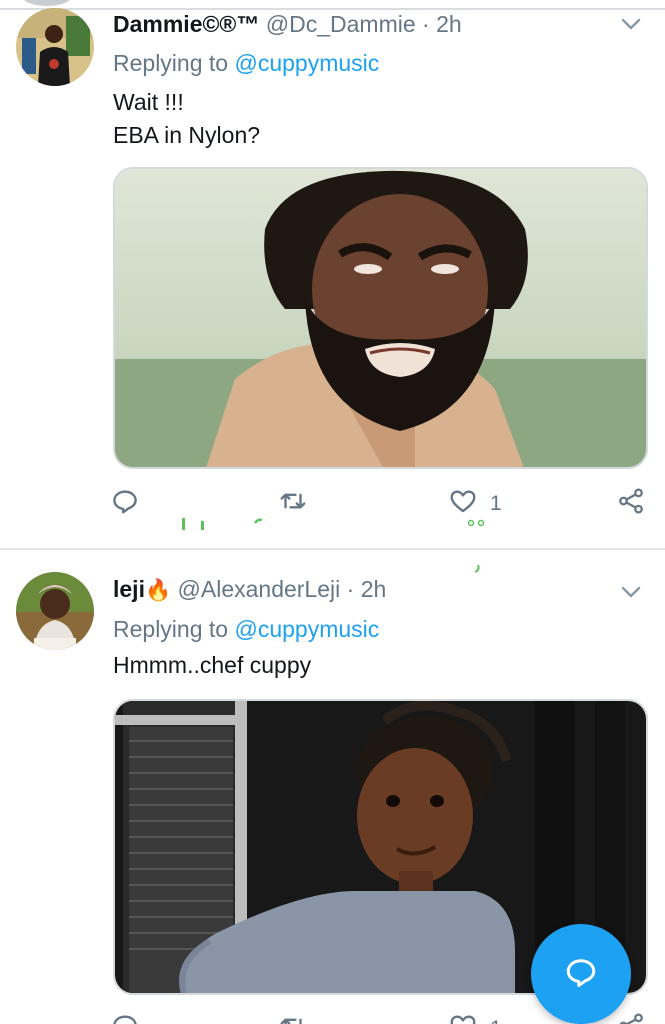  I want to click on author-handle: @Dc_Dammie, so click(341, 24).